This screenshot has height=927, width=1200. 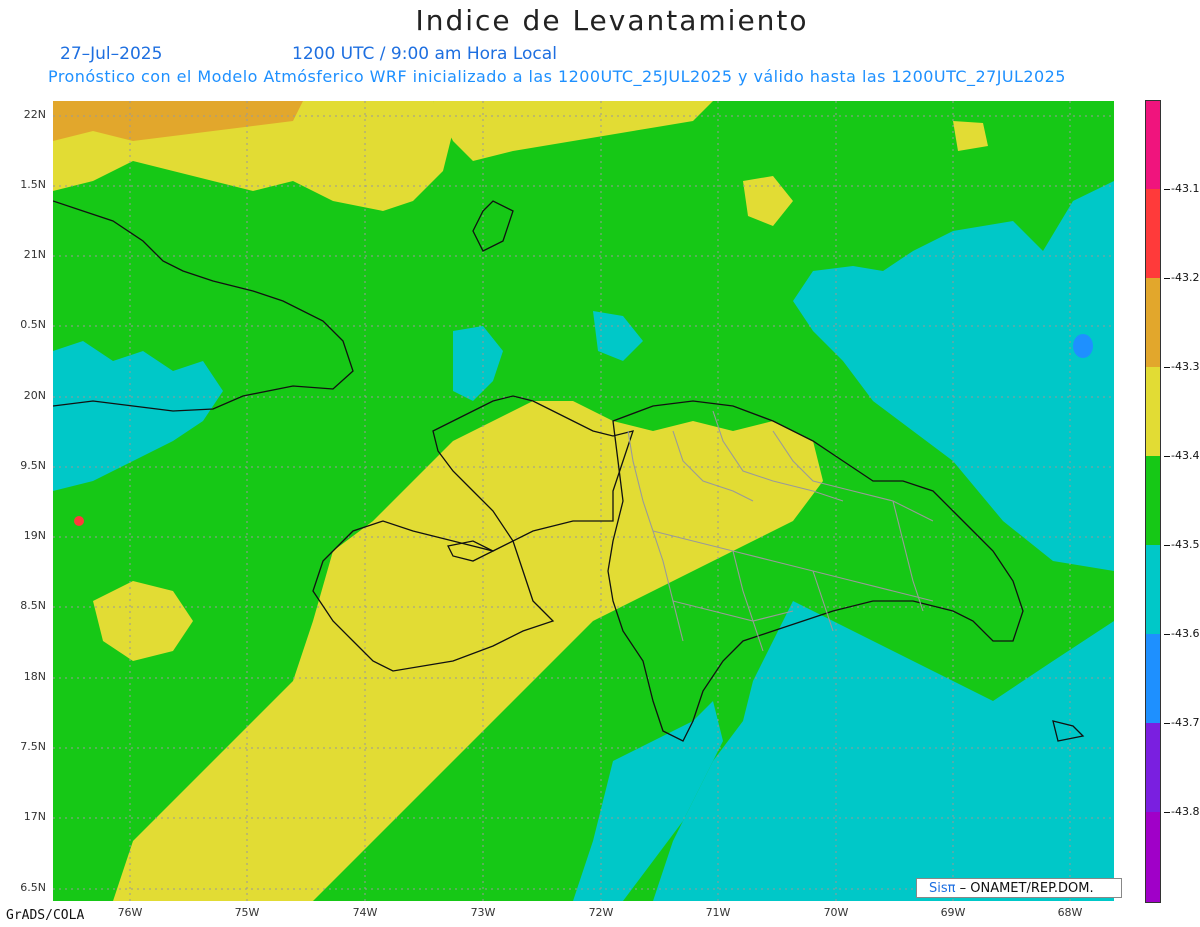 What do you see at coordinates (953, 912) in the screenshot?
I see `lon-label-69w: 69W` at bounding box center [953, 912].